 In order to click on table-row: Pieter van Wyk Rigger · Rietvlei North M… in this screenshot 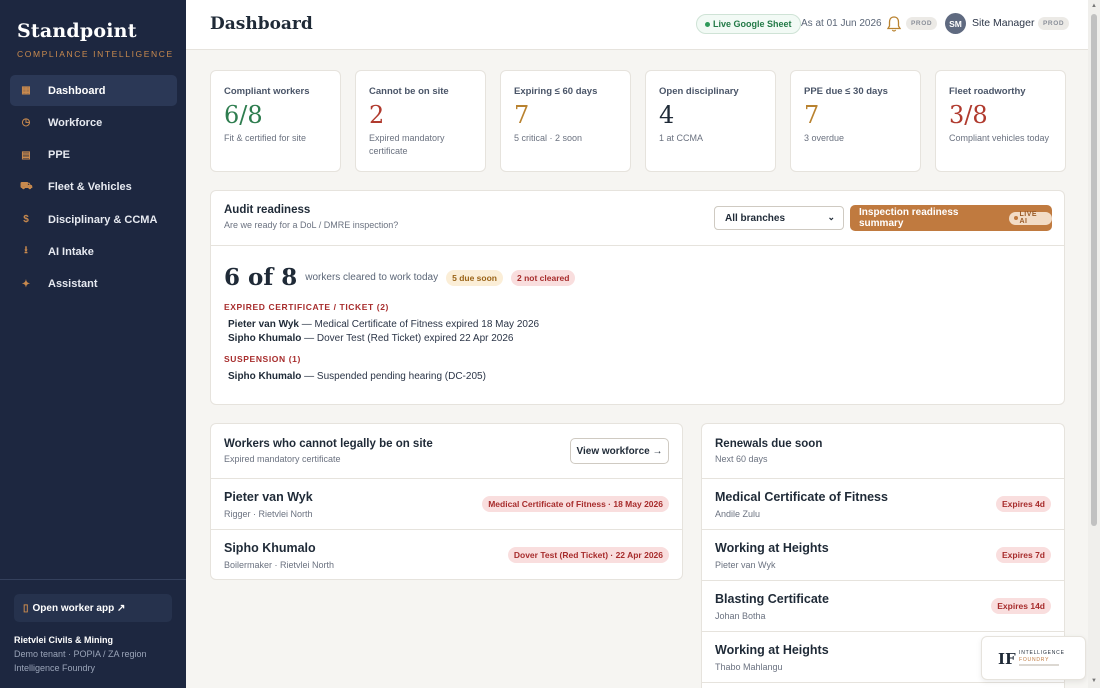, I will do `click(446, 504)`.